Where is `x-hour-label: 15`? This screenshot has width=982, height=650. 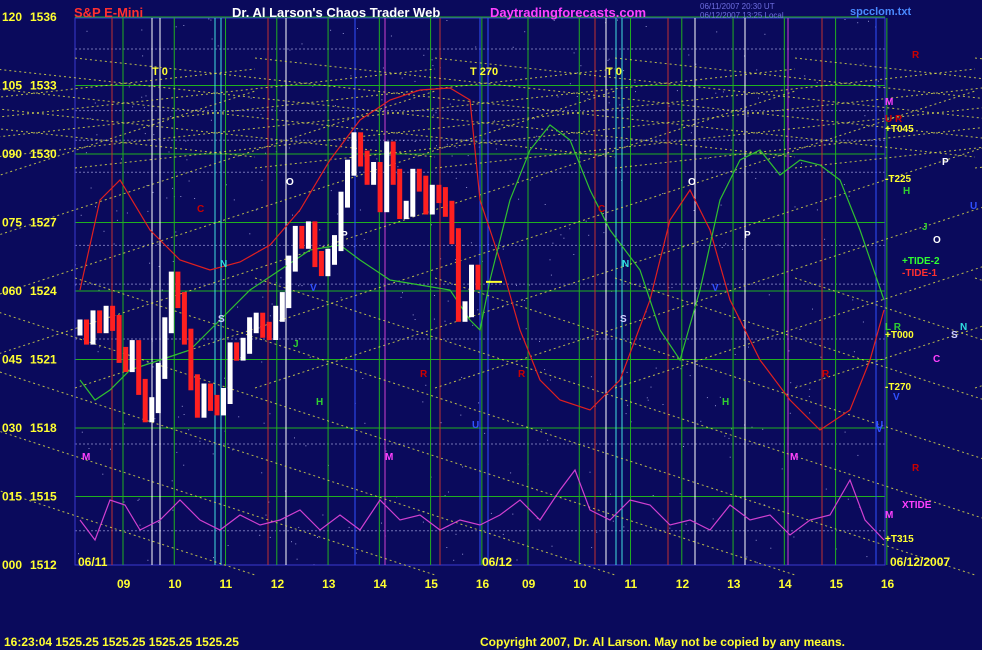
x-hour-label: 15 is located at coordinates (432, 584).